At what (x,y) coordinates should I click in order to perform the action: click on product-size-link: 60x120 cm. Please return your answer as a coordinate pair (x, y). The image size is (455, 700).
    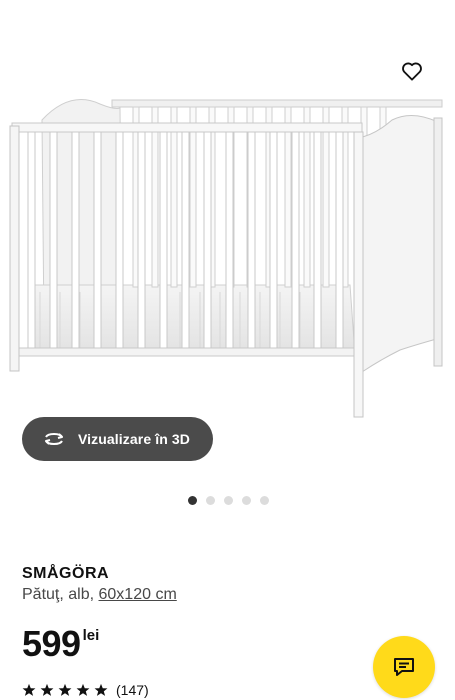
    Looking at the image, I should click on (138, 594).